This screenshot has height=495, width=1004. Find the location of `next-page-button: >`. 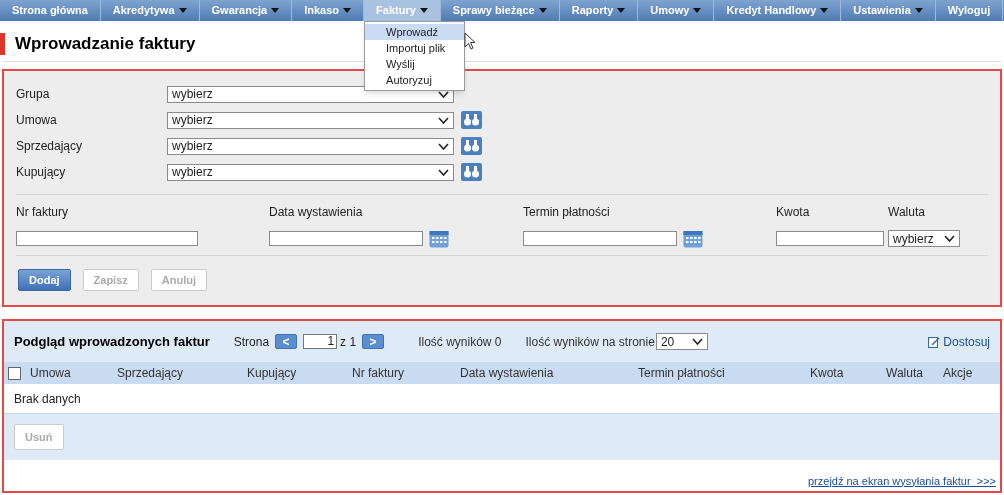

next-page-button: > is located at coordinates (373, 341).